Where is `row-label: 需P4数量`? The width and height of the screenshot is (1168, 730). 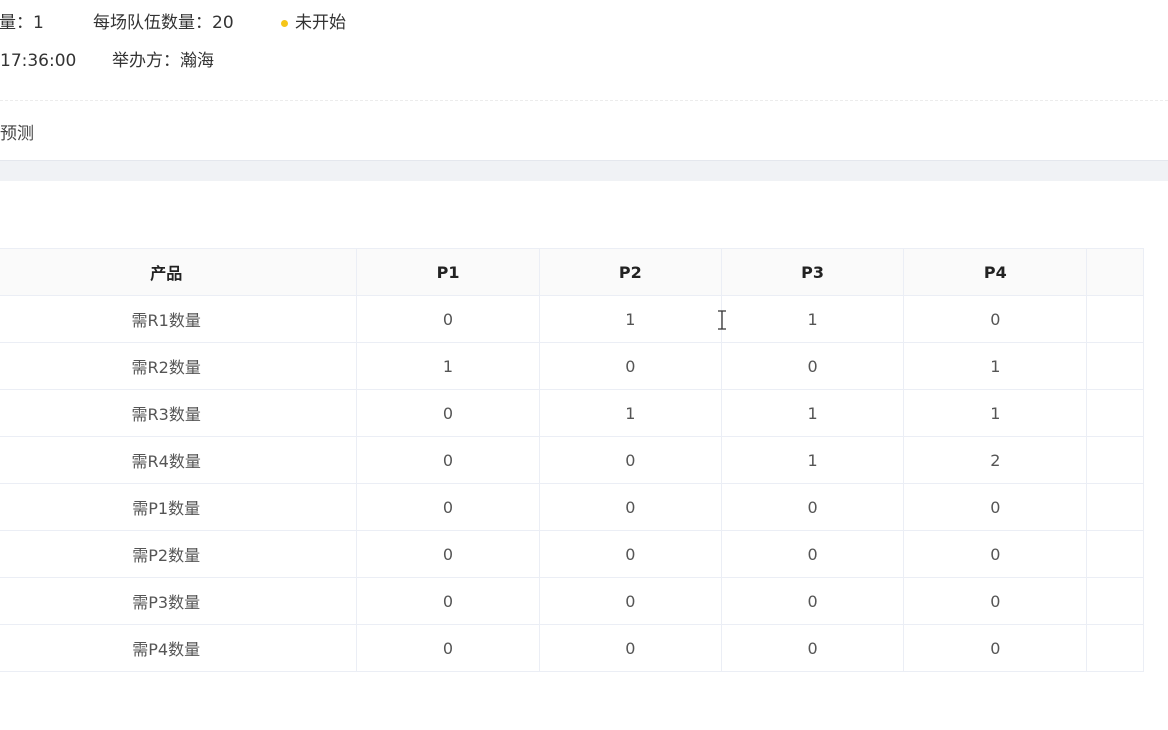 row-label: 需P4数量 is located at coordinates (179, 648).